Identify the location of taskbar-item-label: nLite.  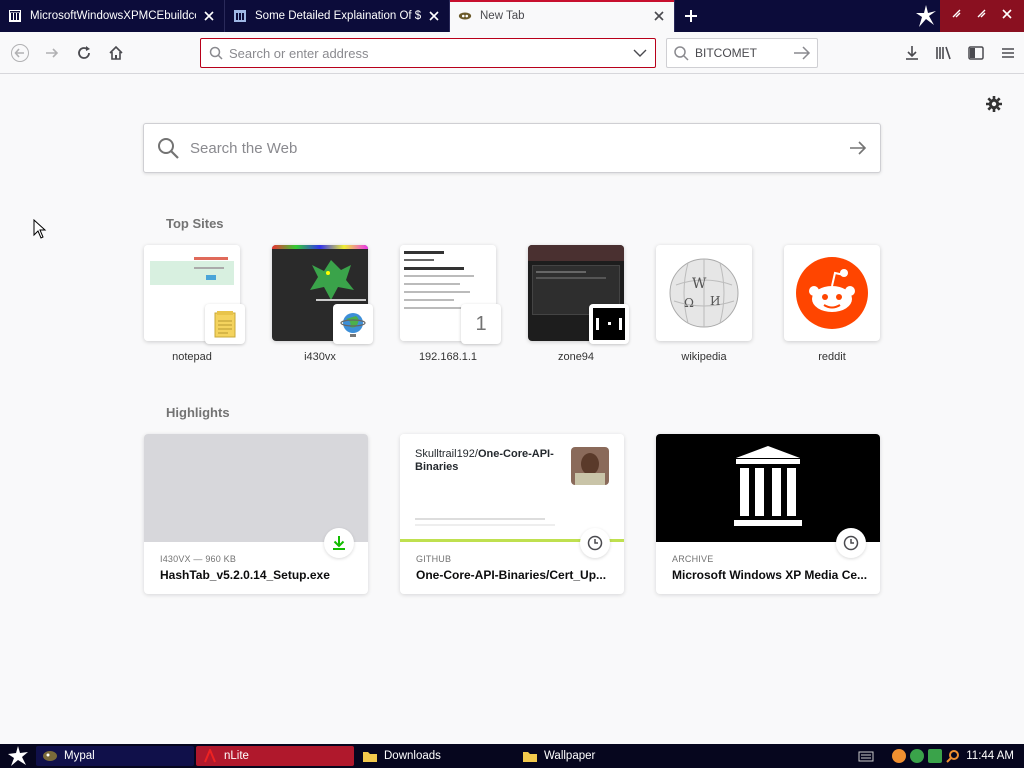
(236, 756).